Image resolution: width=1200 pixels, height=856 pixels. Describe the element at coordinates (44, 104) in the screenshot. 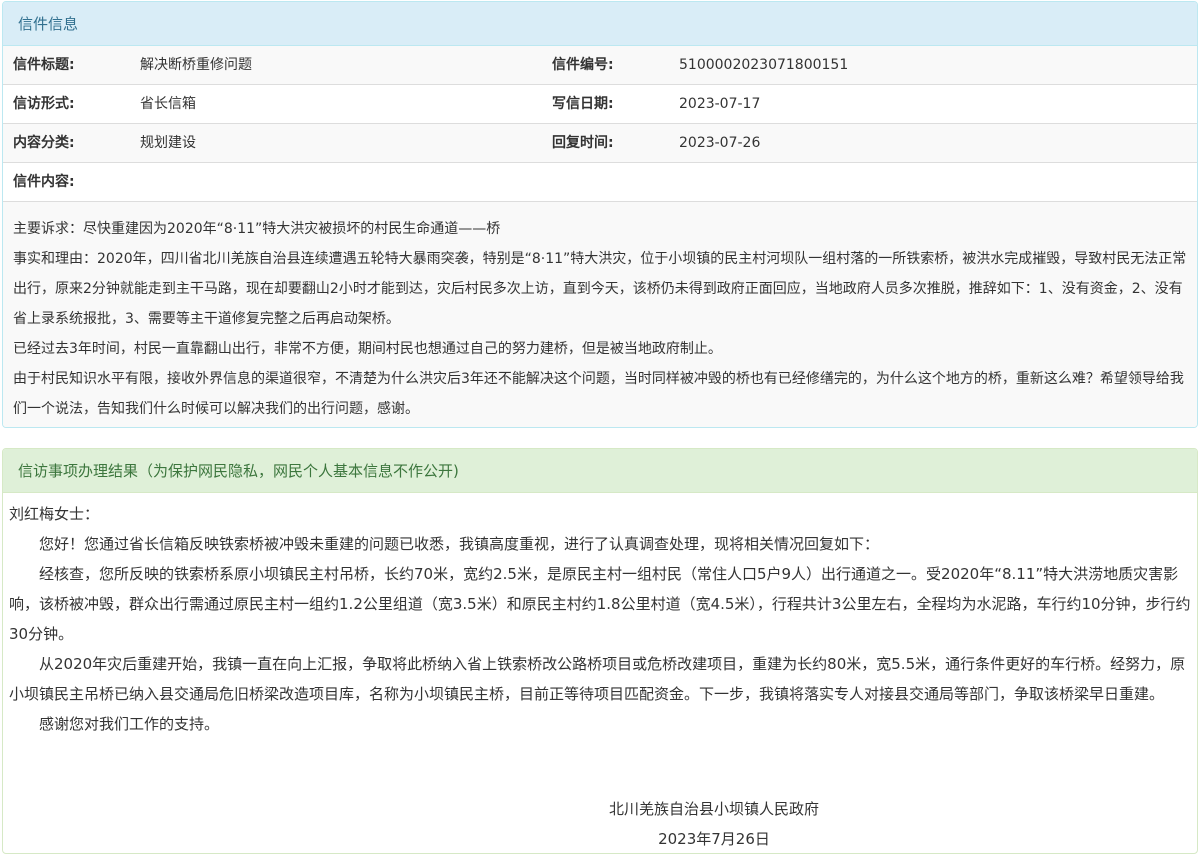

I see `letter-form-label: 信访形式:` at that location.